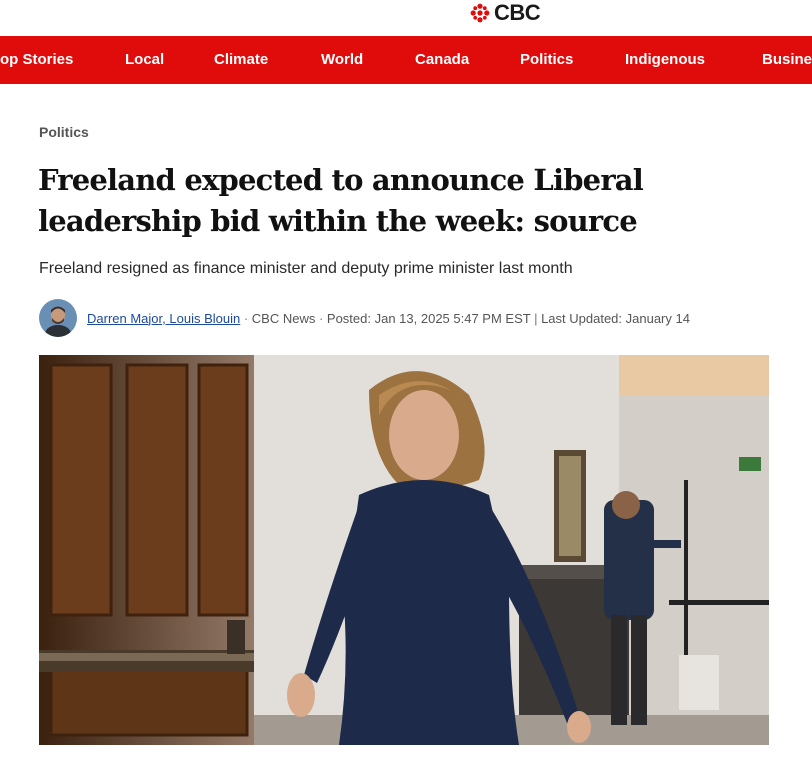 The width and height of the screenshot is (812, 761). Describe the element at coordinates (342, 60) in the screenshot. I see `nav-item-world: World` at that location.